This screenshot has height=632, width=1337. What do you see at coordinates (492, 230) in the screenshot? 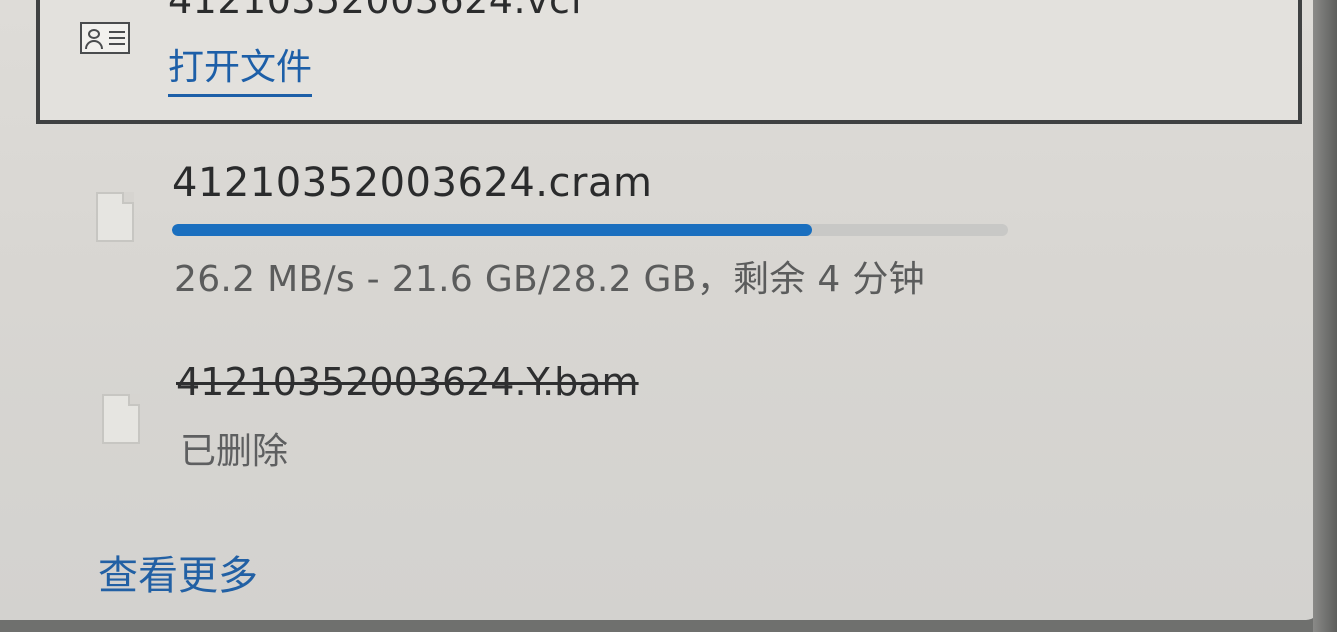
I see `download-progress-fill` at bounding box center [492, 230].